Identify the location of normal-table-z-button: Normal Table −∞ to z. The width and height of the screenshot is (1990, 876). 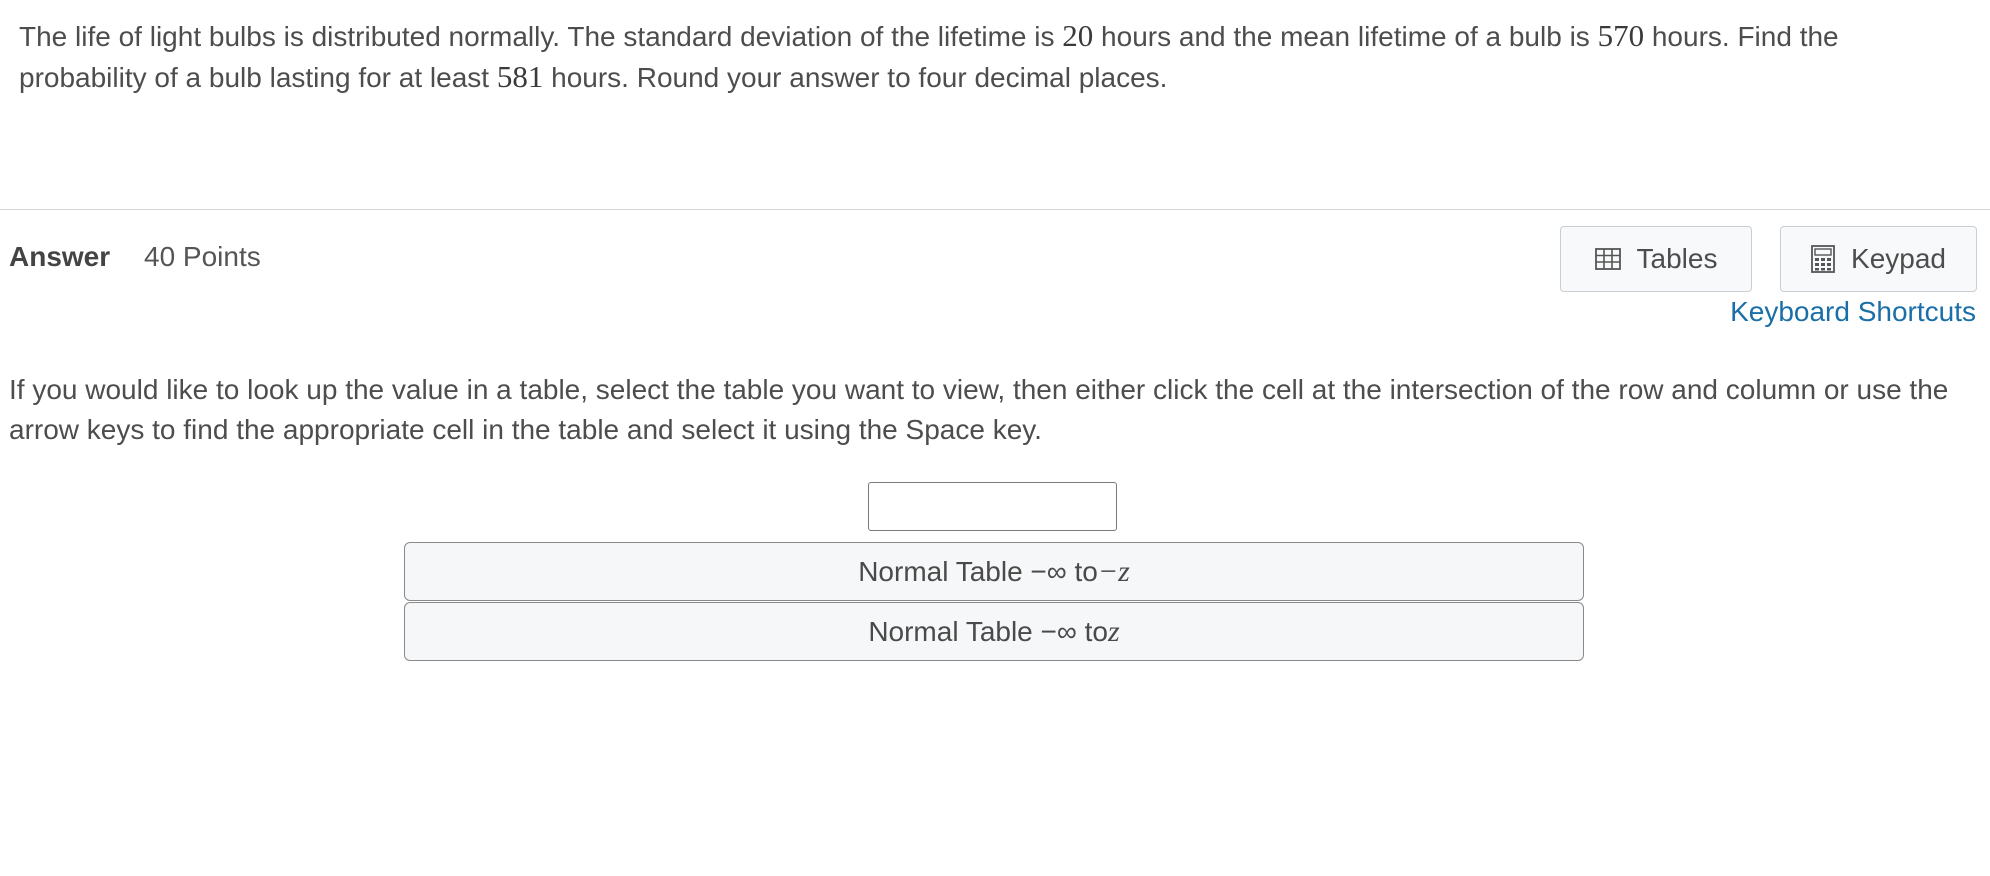
(994, 631).